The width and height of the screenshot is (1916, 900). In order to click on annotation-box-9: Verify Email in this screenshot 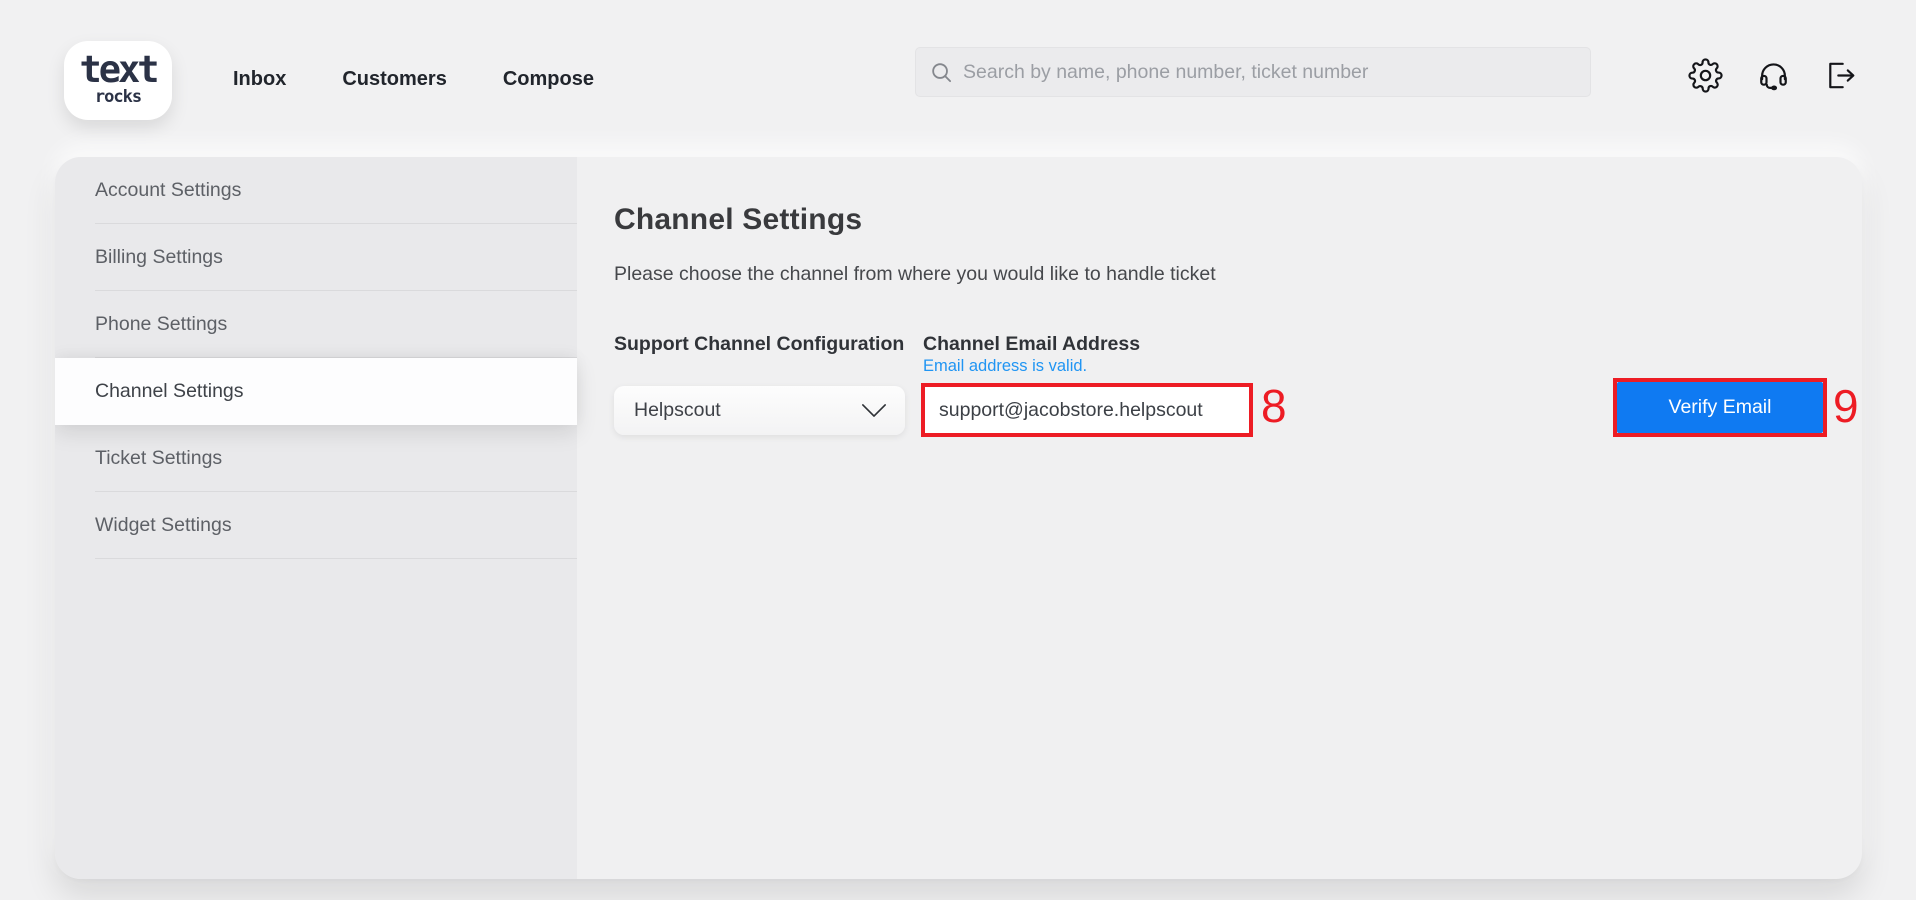, I will do `click(1720, 407)`.